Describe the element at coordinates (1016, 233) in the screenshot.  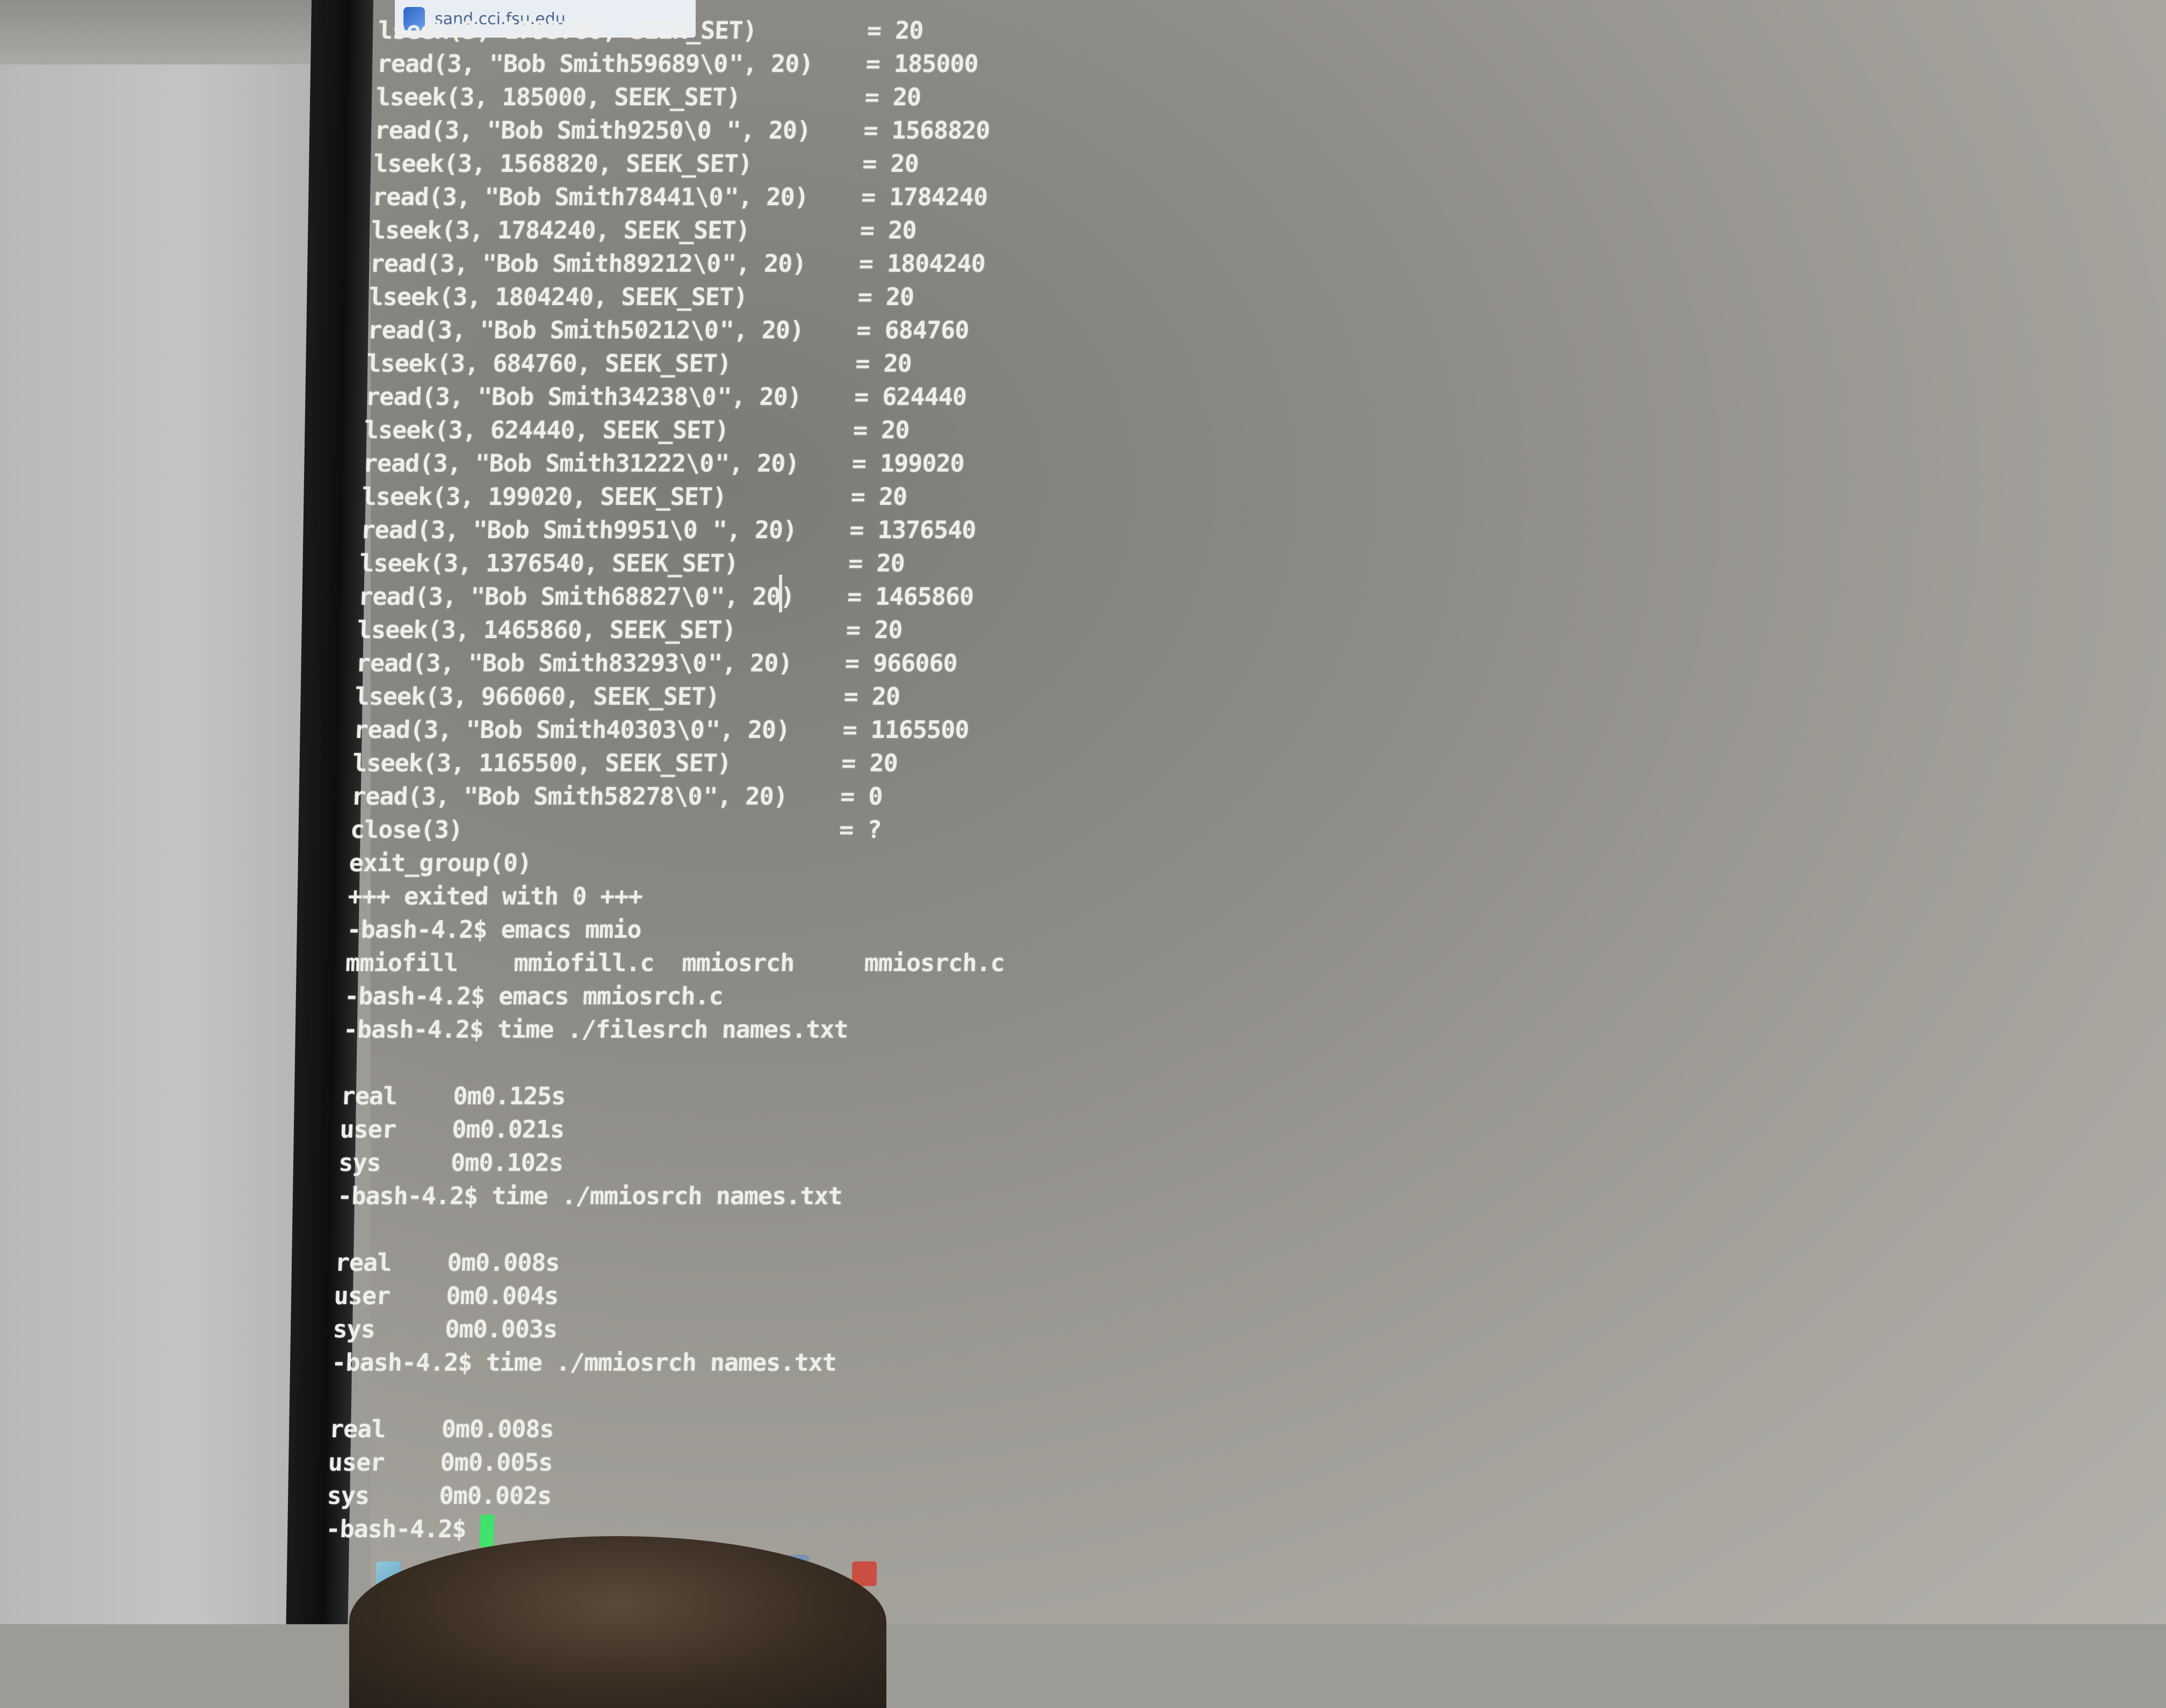
I see `terminal-line: lseek(3, 1784240, SEEK_SET) = 20` at that location.